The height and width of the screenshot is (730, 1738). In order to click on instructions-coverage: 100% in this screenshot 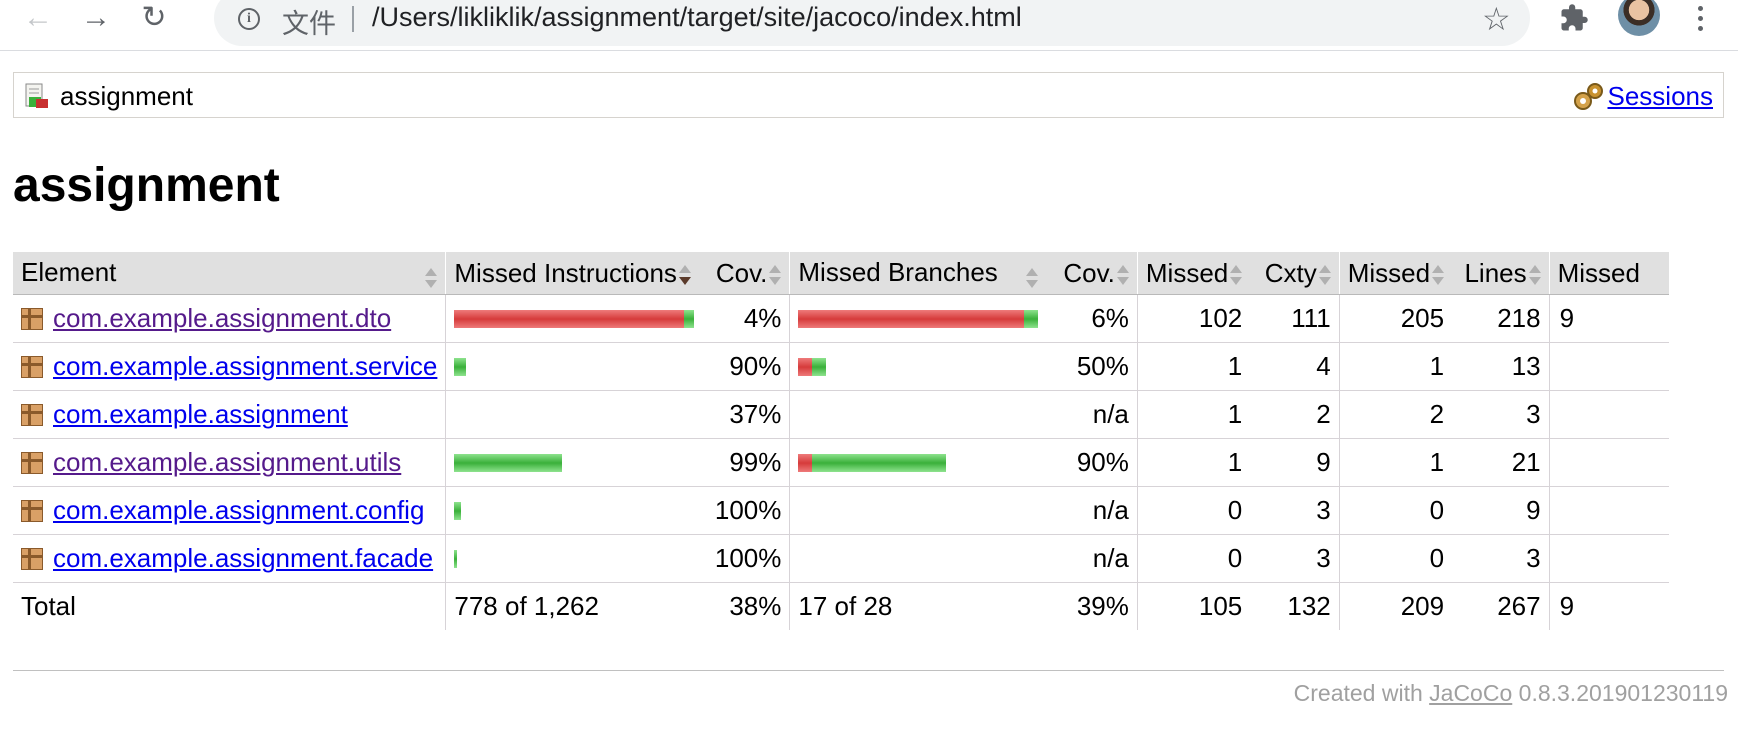, I will do `click(746, 558)`.